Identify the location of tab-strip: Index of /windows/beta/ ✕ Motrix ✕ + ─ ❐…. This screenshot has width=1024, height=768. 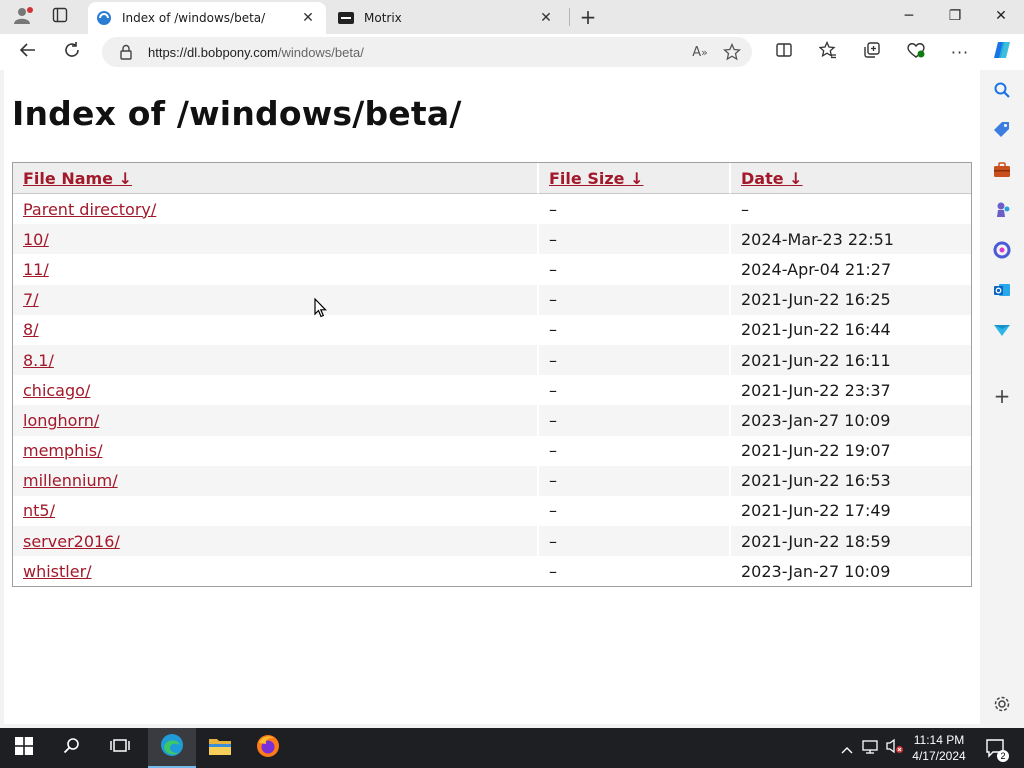
(512, 17).